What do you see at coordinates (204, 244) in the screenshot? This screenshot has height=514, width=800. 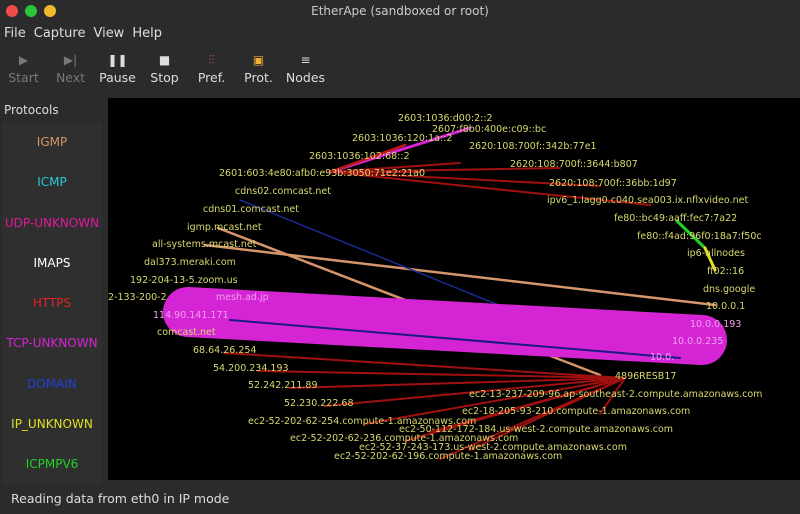 I see `node-label: all-systems.mcast.net` at bounding box center [204, 244].